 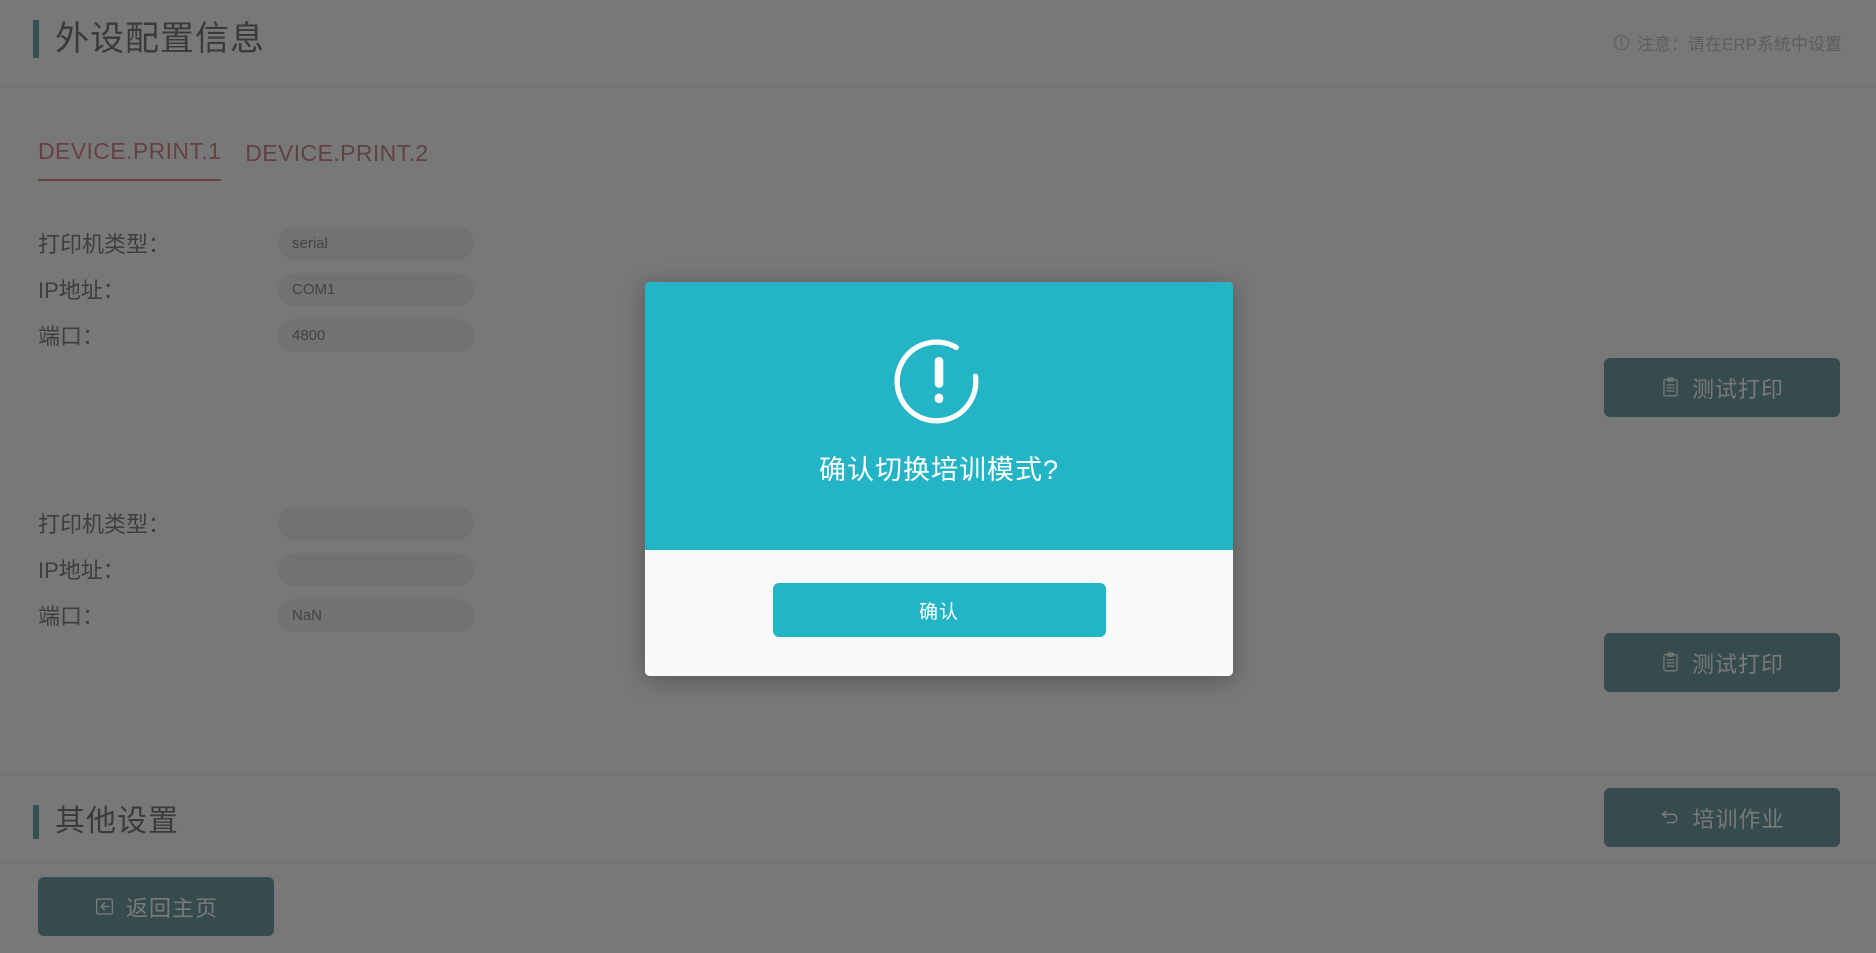 I want to click on confirm-modal: 确认切换培训模式? 确认, so click(x=939, y=479).